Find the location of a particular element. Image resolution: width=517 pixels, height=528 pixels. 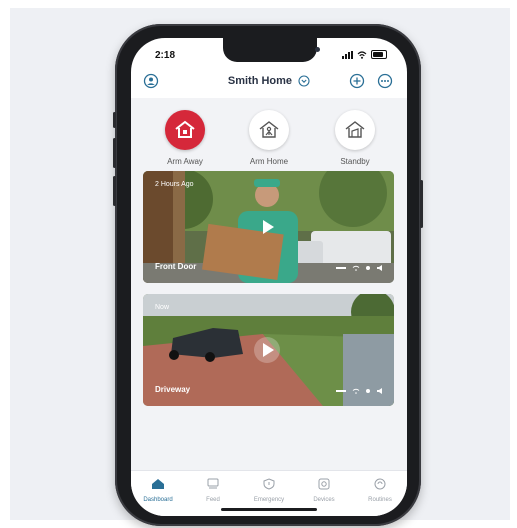

camera-time: Now is located at coordinates (162, 307).